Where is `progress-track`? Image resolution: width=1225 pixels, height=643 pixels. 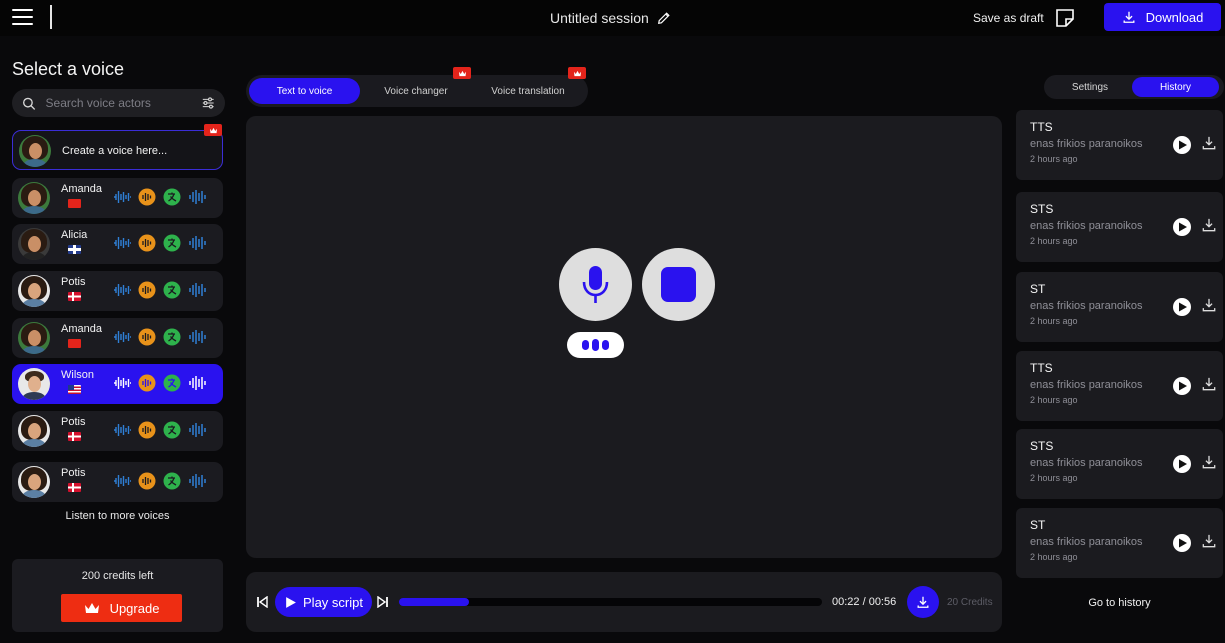 progress-track is located at coordinates (610, 602).